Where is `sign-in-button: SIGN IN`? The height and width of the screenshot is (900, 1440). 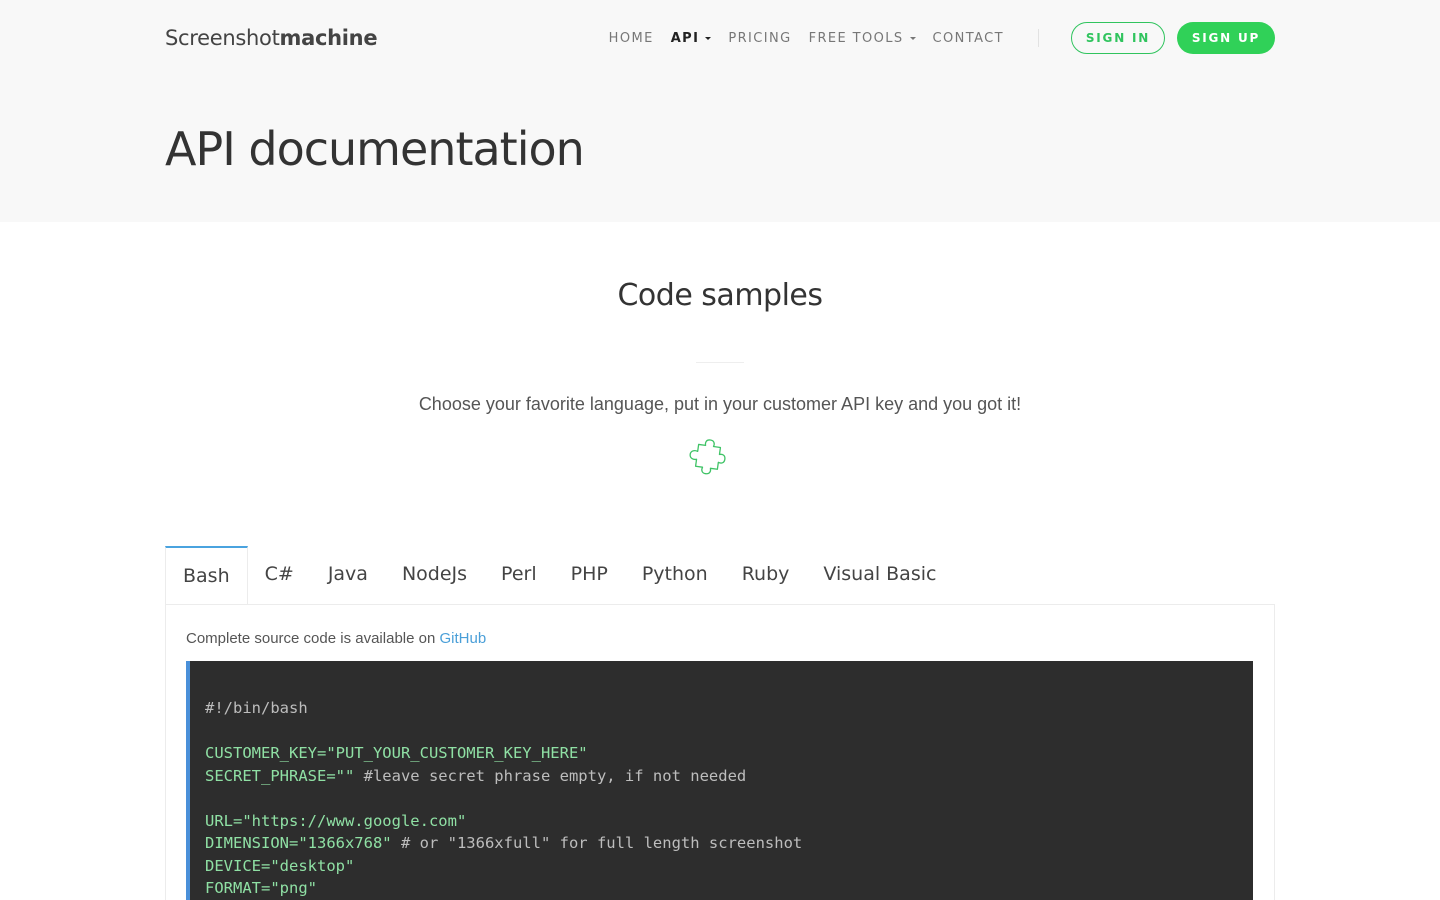
sign-in-button: SIGN IN is located at coordinates (1118, 38).